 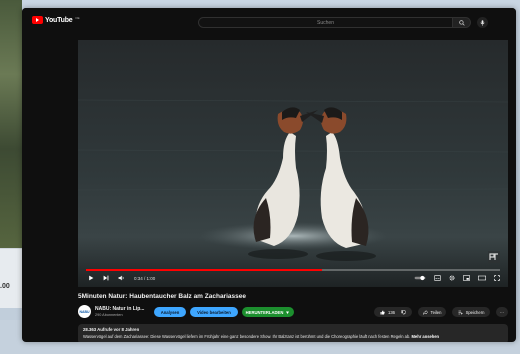 I want to click on volume-button, so click(x=121, y=278).